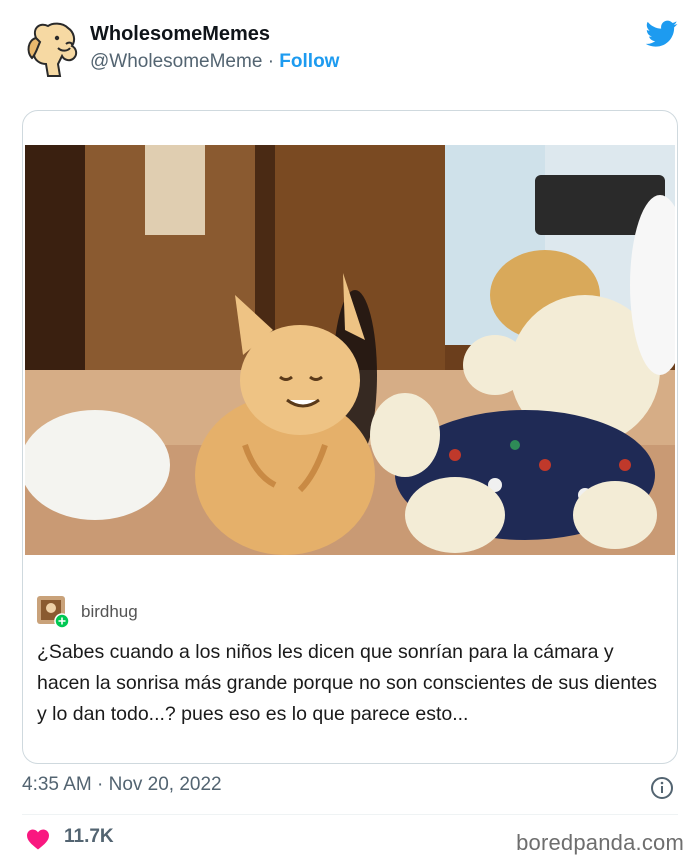  I want to click on account-handle: @WholesomeMeme, so click(176, 61).